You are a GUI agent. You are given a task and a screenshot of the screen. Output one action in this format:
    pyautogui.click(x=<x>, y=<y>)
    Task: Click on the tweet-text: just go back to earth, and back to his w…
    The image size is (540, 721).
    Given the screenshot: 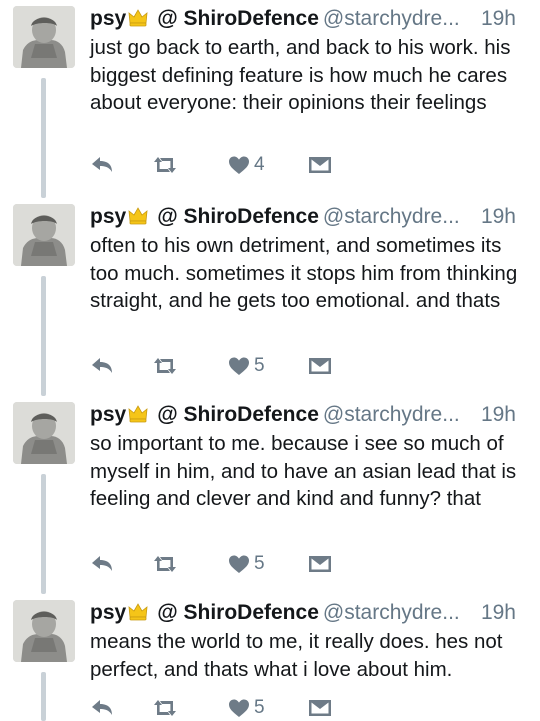 What is the action you would take?
    pyautogui.click(x=300, y=75)
    